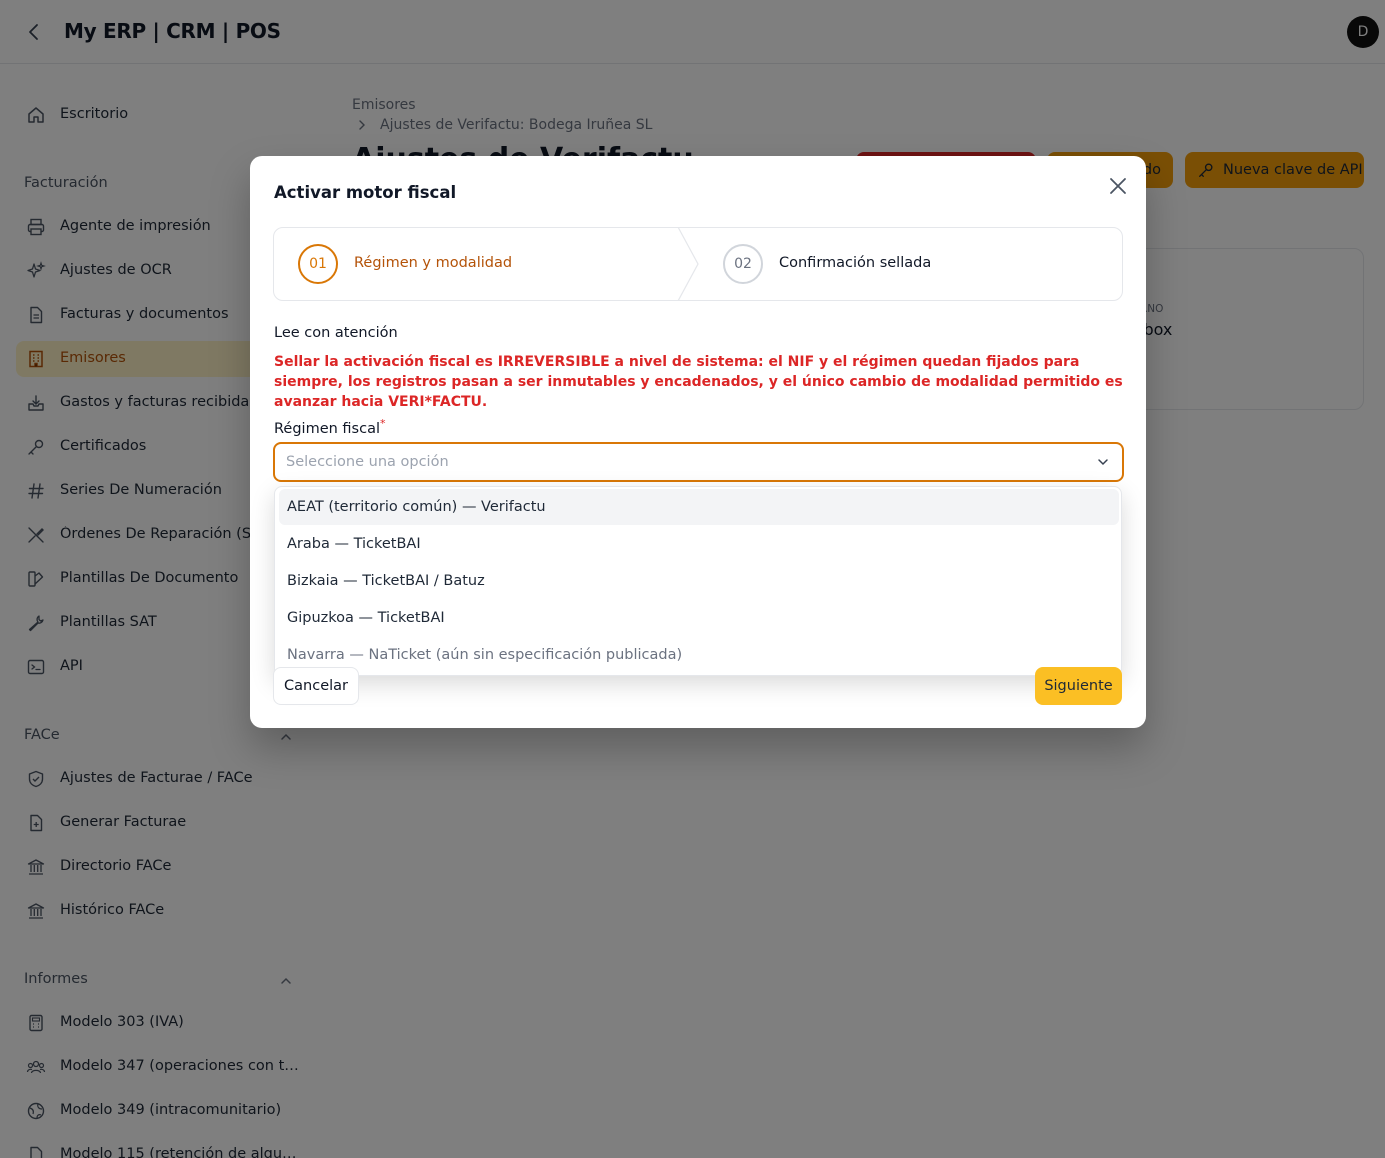 This screenshot has width=1385, height=1158. I want to click on regimen-fiscal-label: Régimen fiscal*, so click(330, 427).